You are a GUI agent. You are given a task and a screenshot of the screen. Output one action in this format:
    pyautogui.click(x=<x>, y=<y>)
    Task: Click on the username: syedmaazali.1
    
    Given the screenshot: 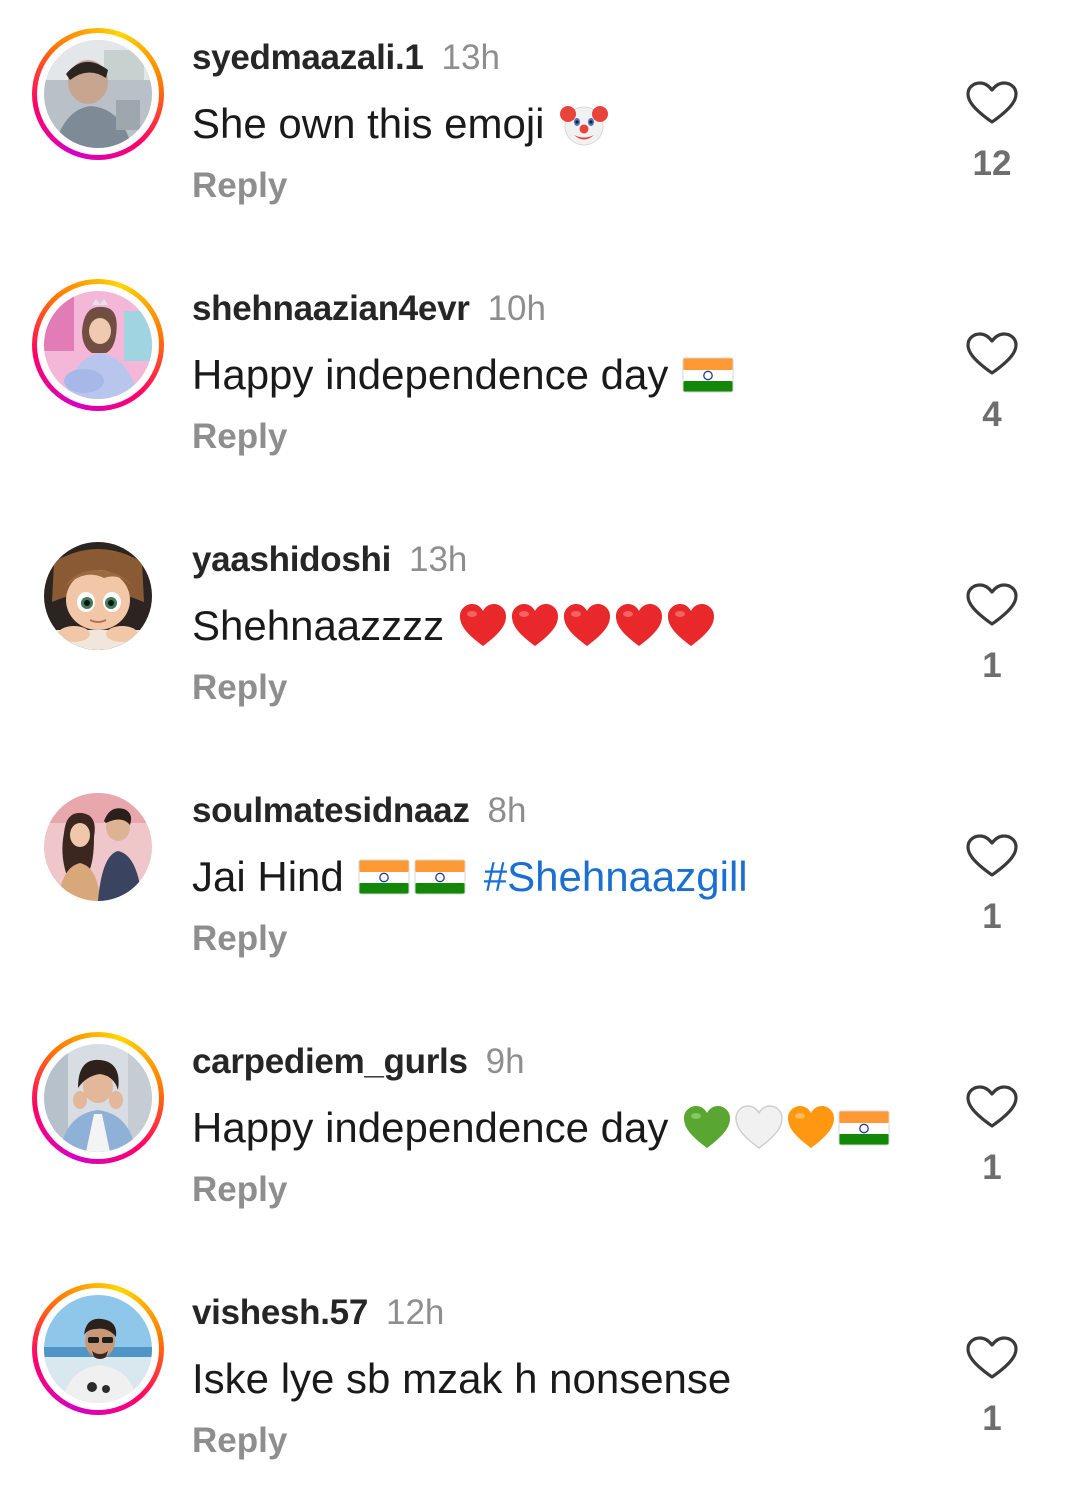 What is the action you would take?
    pyautogui.click(x=308, y=57)
    